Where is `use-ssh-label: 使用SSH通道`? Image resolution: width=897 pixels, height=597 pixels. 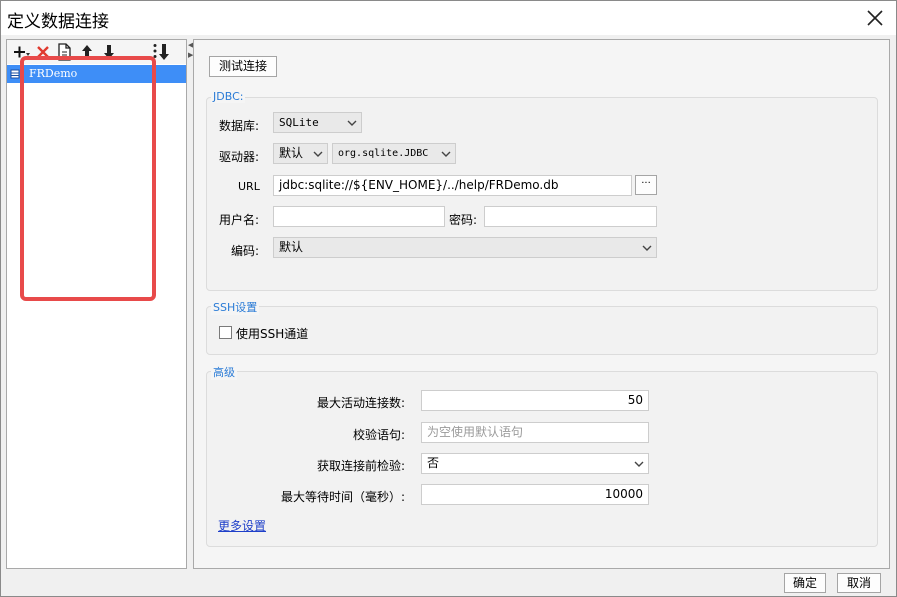 use-ssh-label: 使用SSH通道 is located at coordinates (272, 334).